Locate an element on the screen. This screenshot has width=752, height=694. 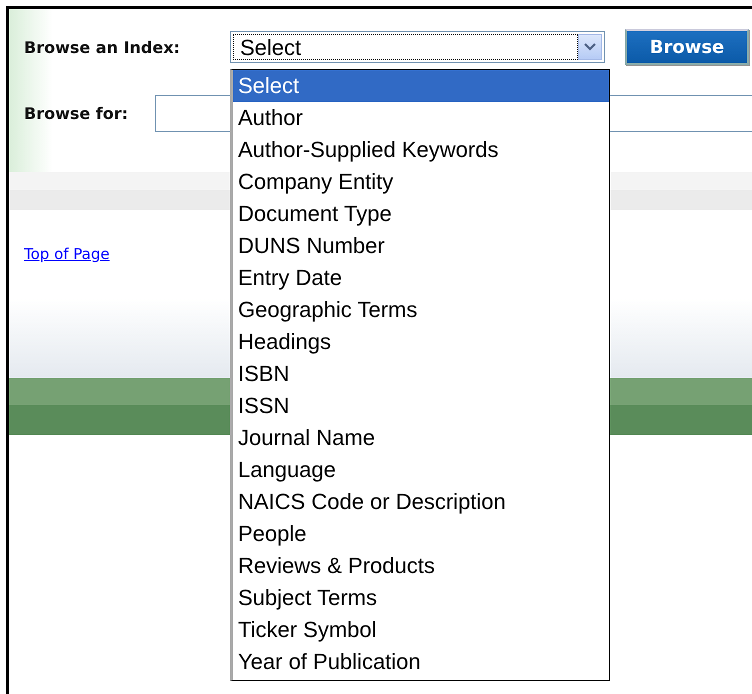
dropdown-option: Select is located at coordinates (421, 86).